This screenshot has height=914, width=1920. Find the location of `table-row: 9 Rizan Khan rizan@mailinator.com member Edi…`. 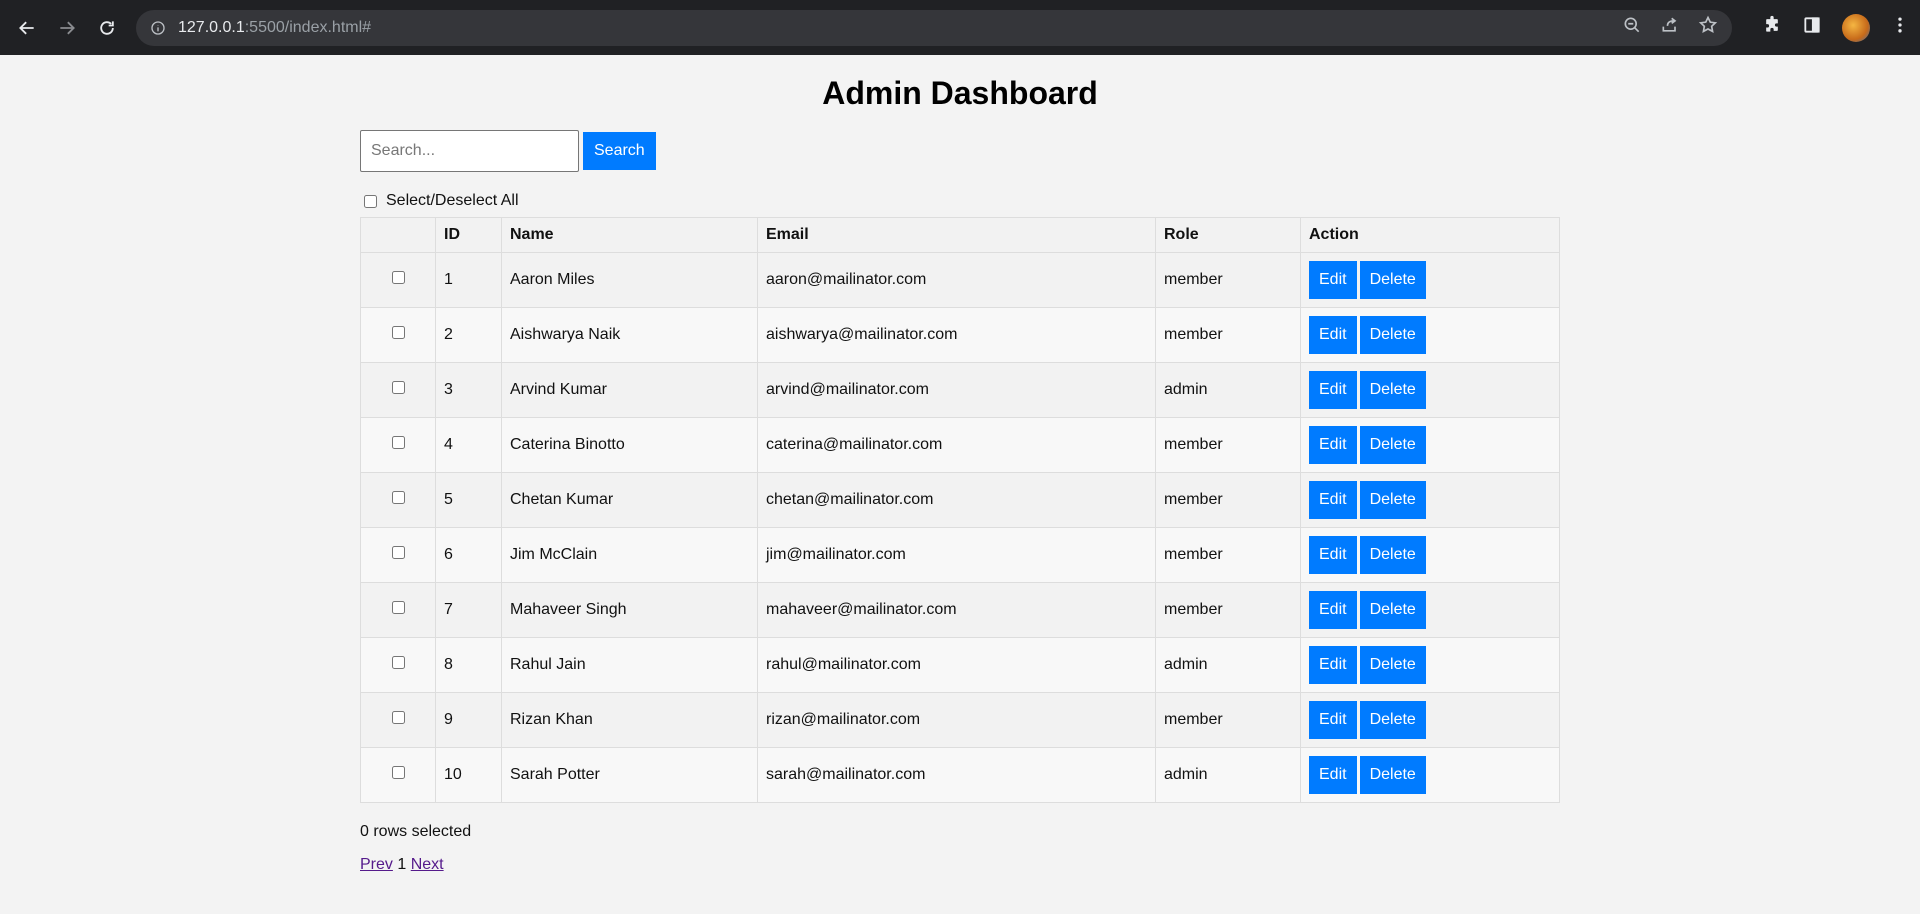

table-row: 9 Rizan Khan rizan@mailinator.com member Edi… is located at coordinates (960, 720).